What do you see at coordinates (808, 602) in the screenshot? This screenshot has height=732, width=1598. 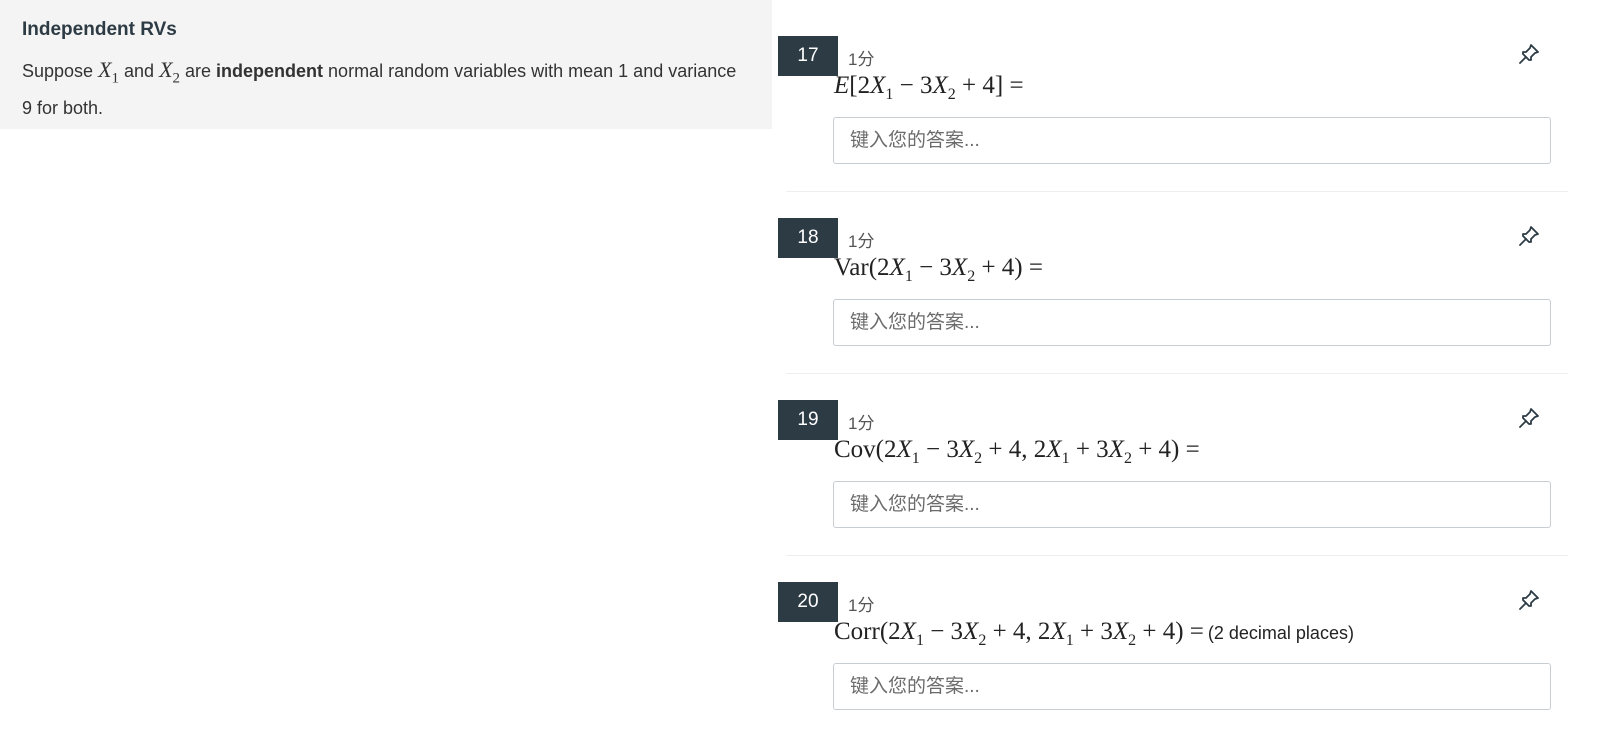 I see `question-number: 20` at bounding box center [808, 602].